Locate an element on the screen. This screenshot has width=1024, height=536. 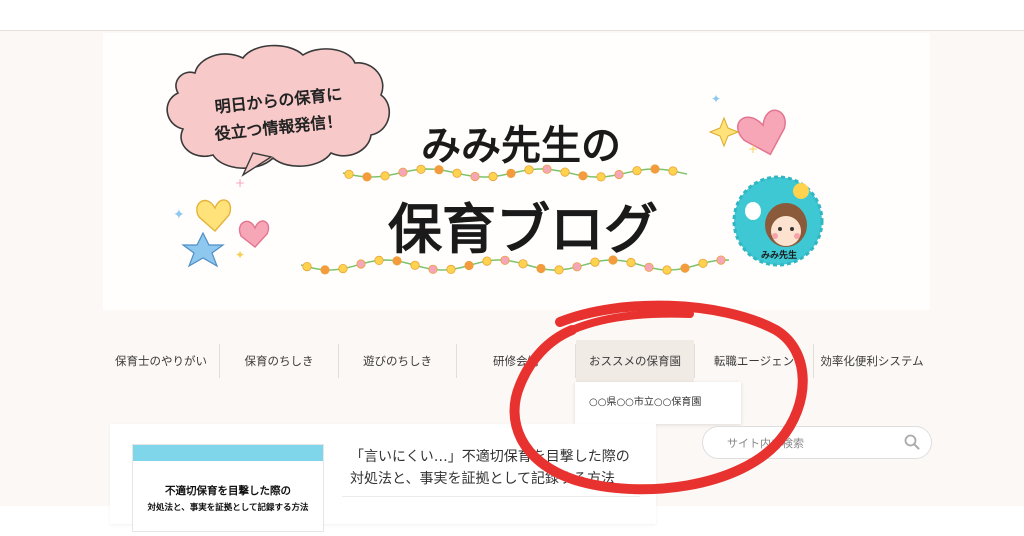
header-title-line1: みみ先生の is located at coordinates (521, 146).